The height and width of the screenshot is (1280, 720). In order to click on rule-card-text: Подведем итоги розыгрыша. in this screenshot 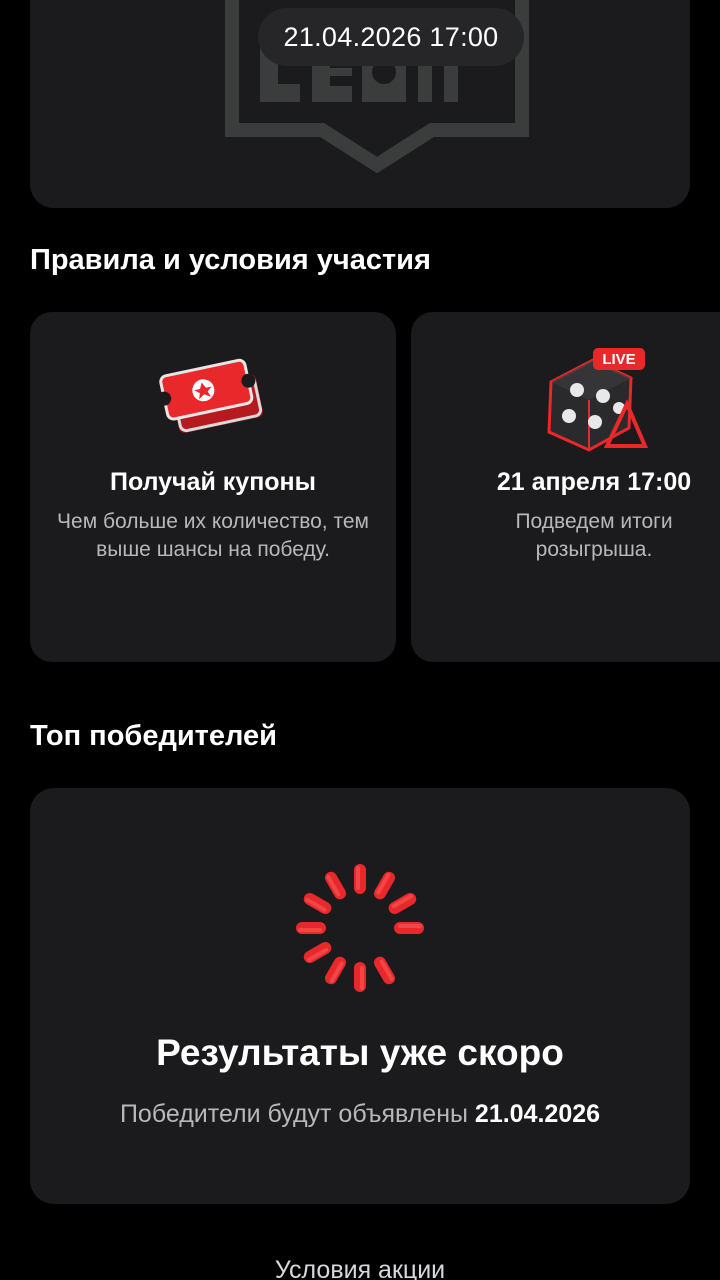, I will do `click(594, 535)`.